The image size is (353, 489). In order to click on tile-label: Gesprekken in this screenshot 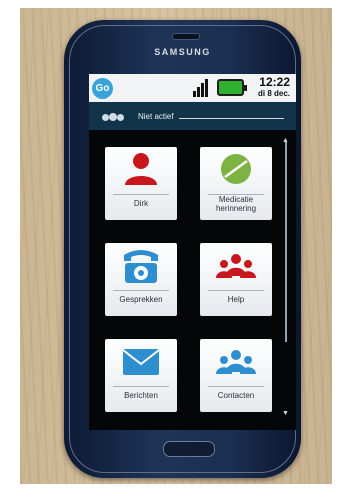, I will do `click(141, 299)`.